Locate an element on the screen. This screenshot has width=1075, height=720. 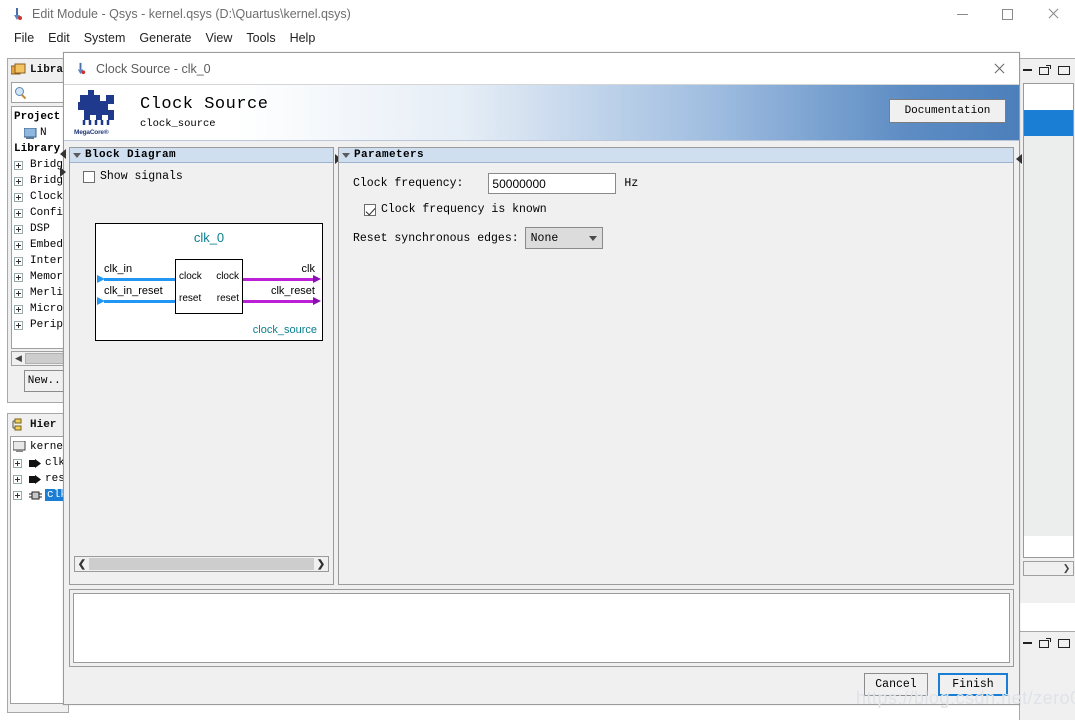
tree-group-library: Library is located at coordinates (39, 149).